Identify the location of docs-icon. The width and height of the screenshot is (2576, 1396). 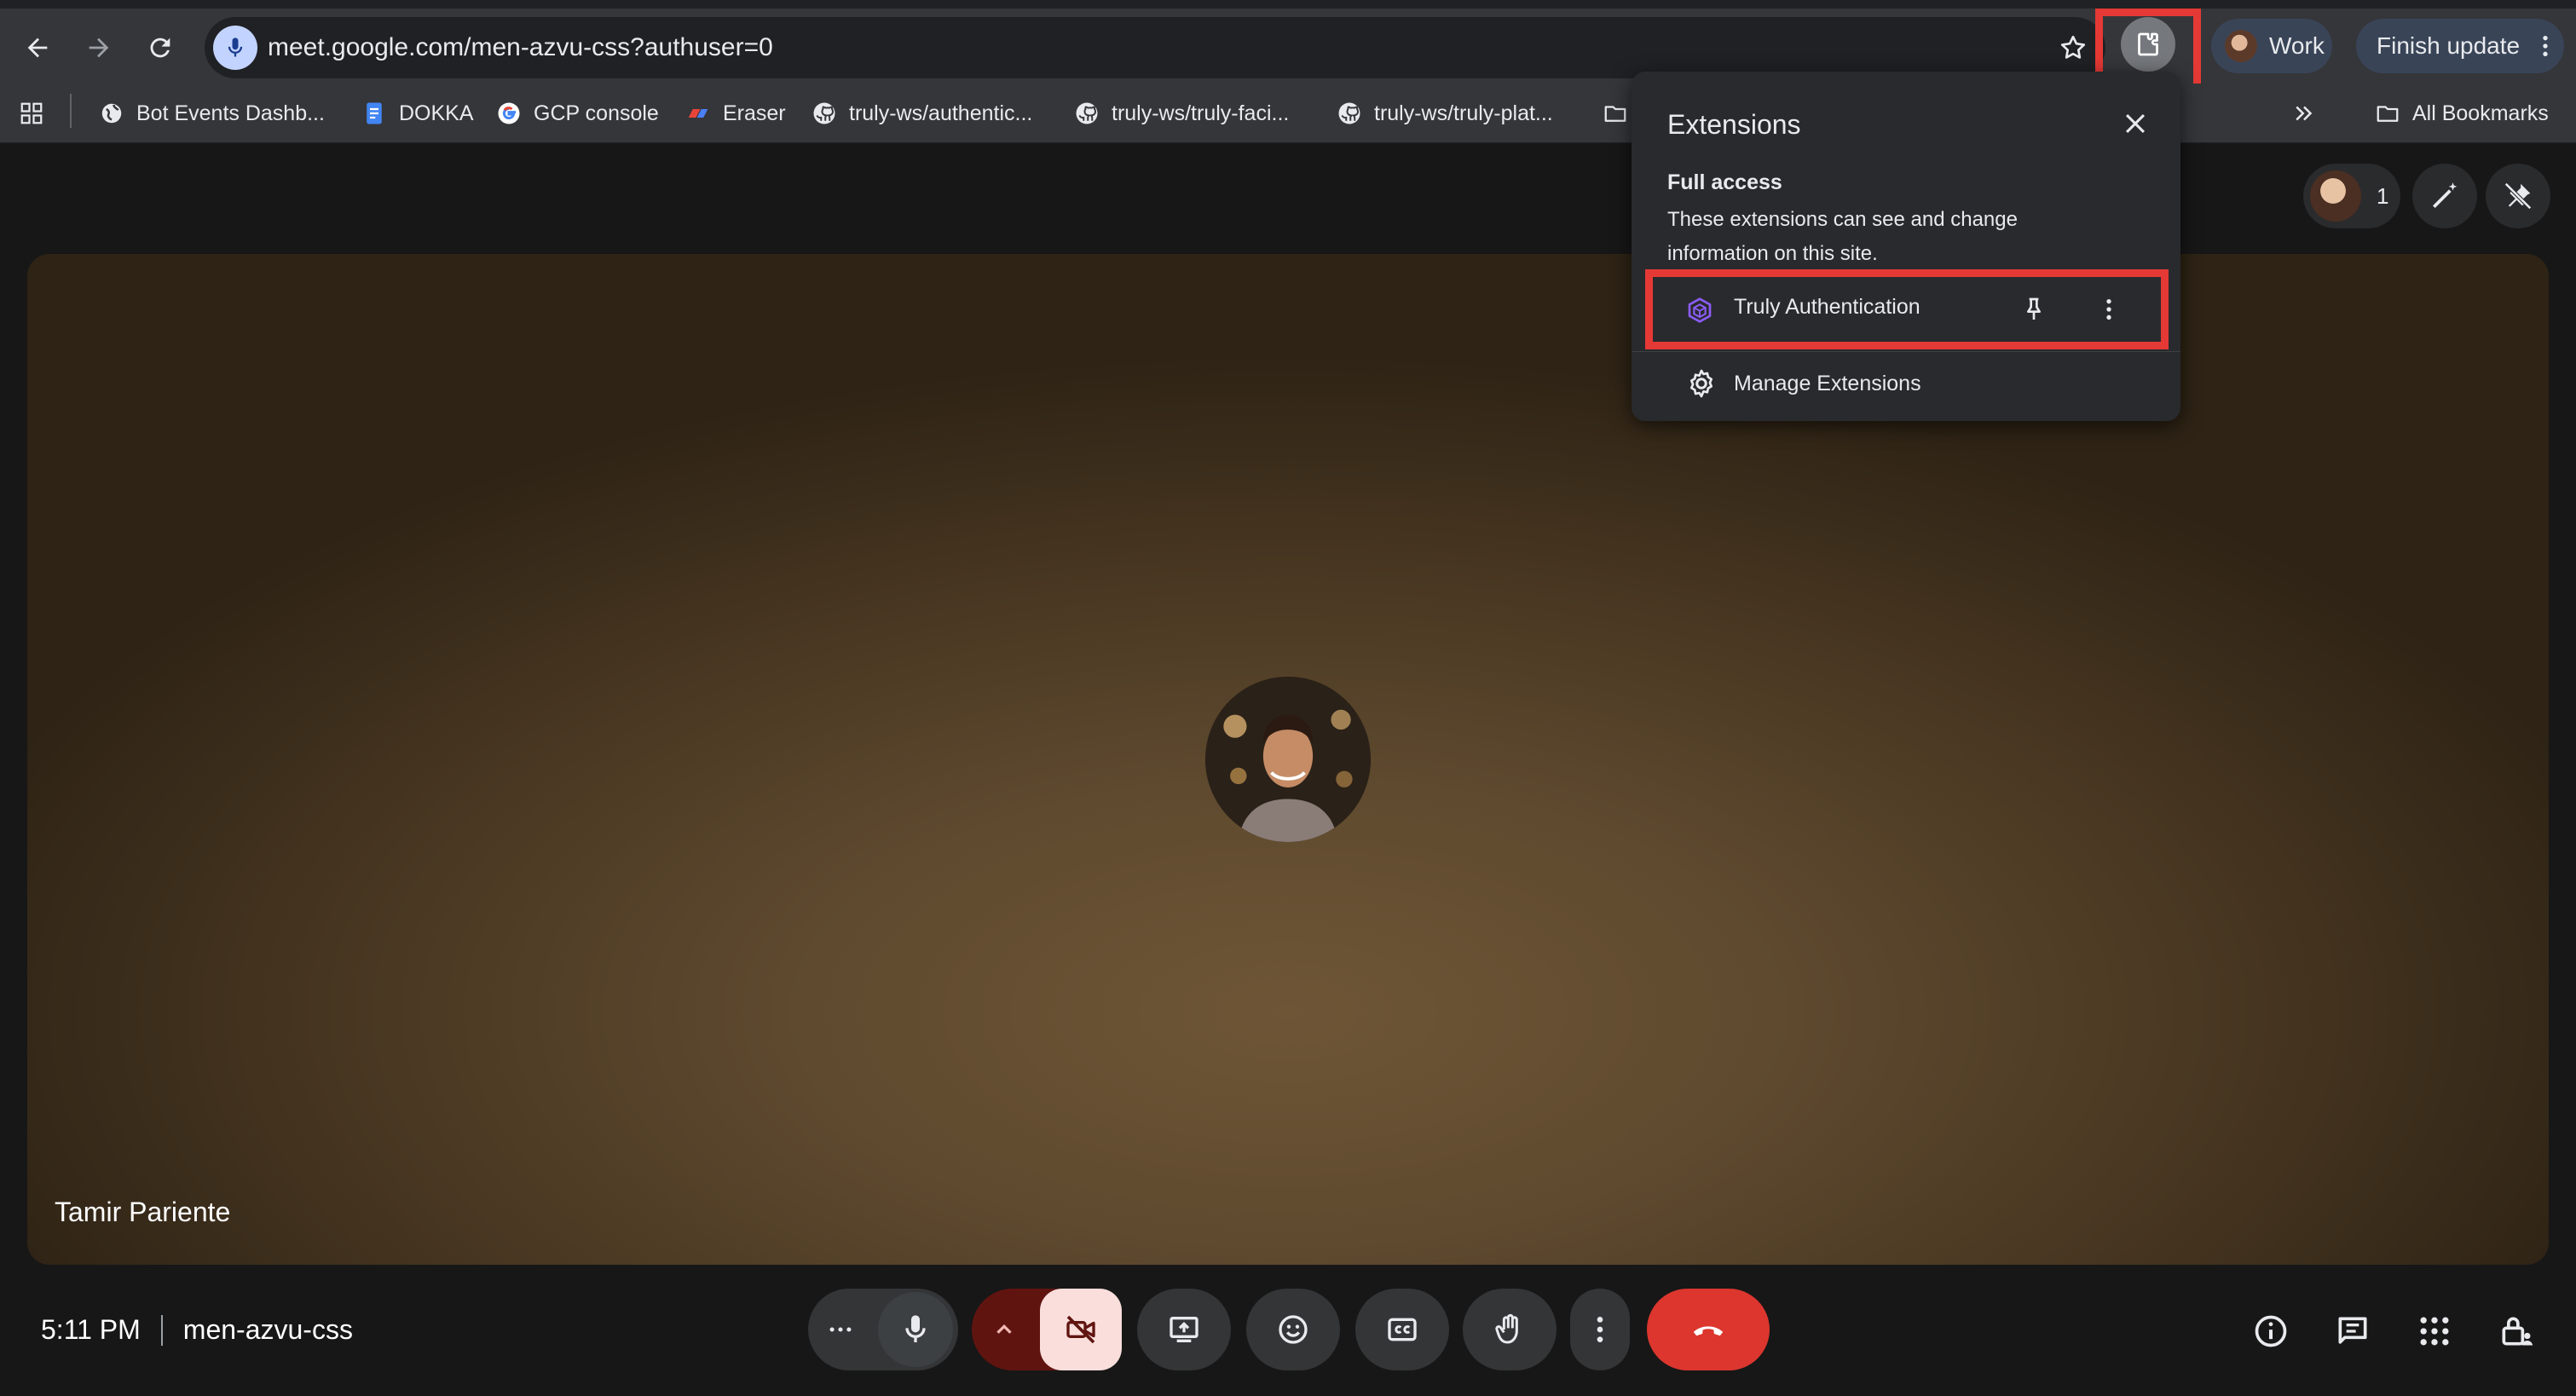
(374, 113).